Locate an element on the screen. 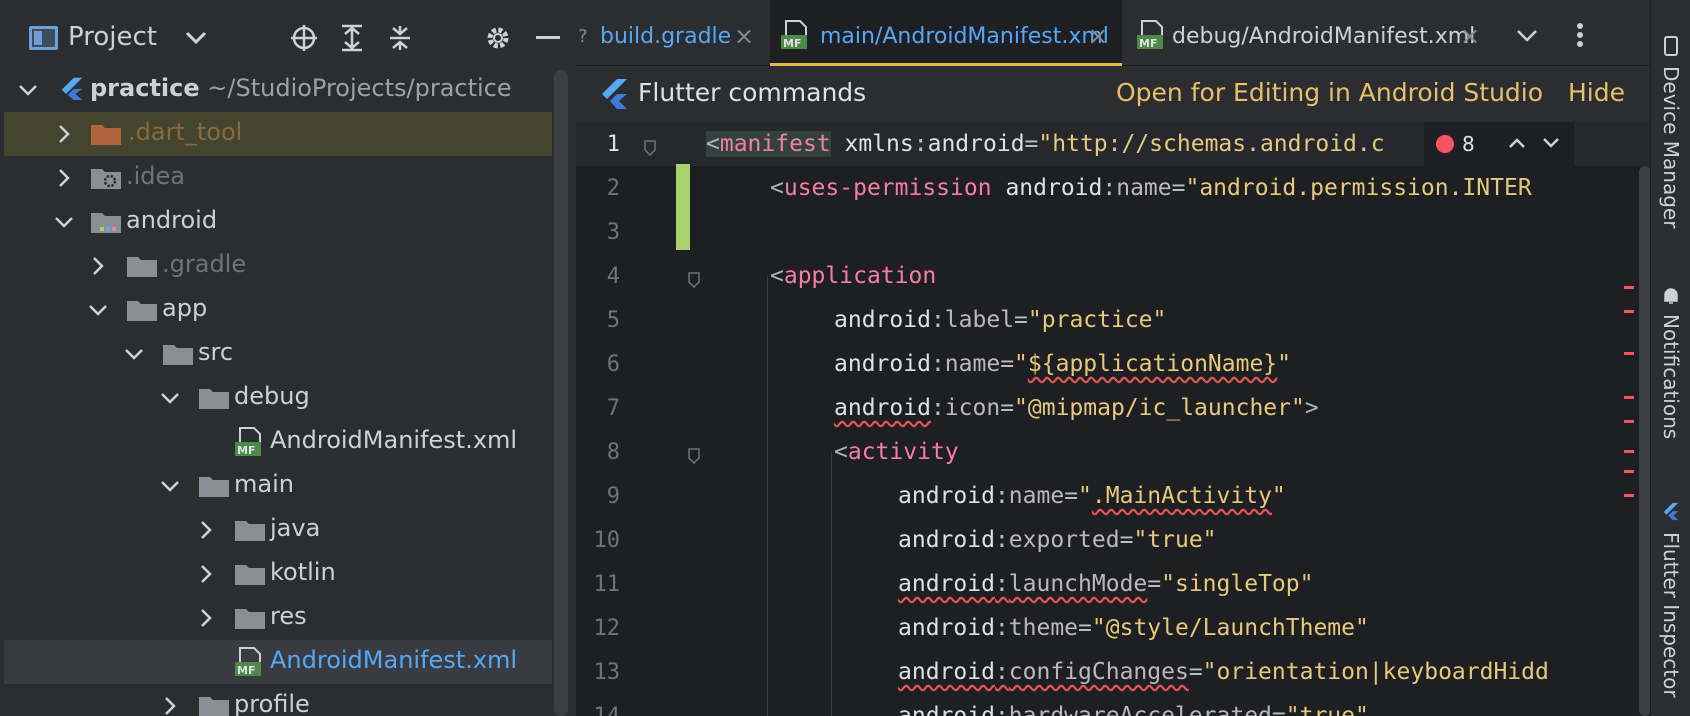  tree-item-profile: profile is located at coordinates (274, 700).